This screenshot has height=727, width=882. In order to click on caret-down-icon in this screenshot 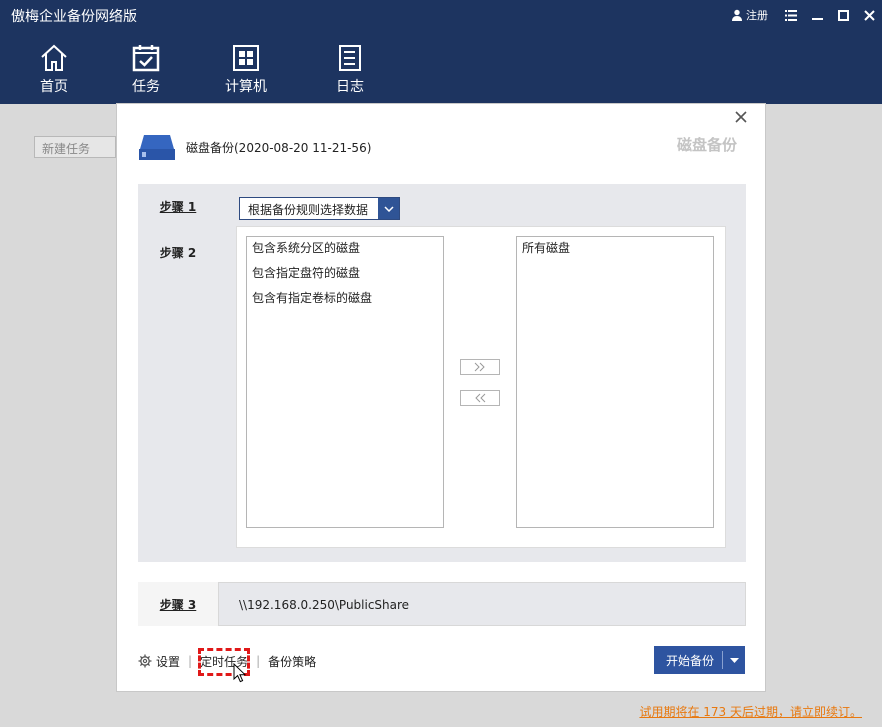, I will do `click(734, 660)`.